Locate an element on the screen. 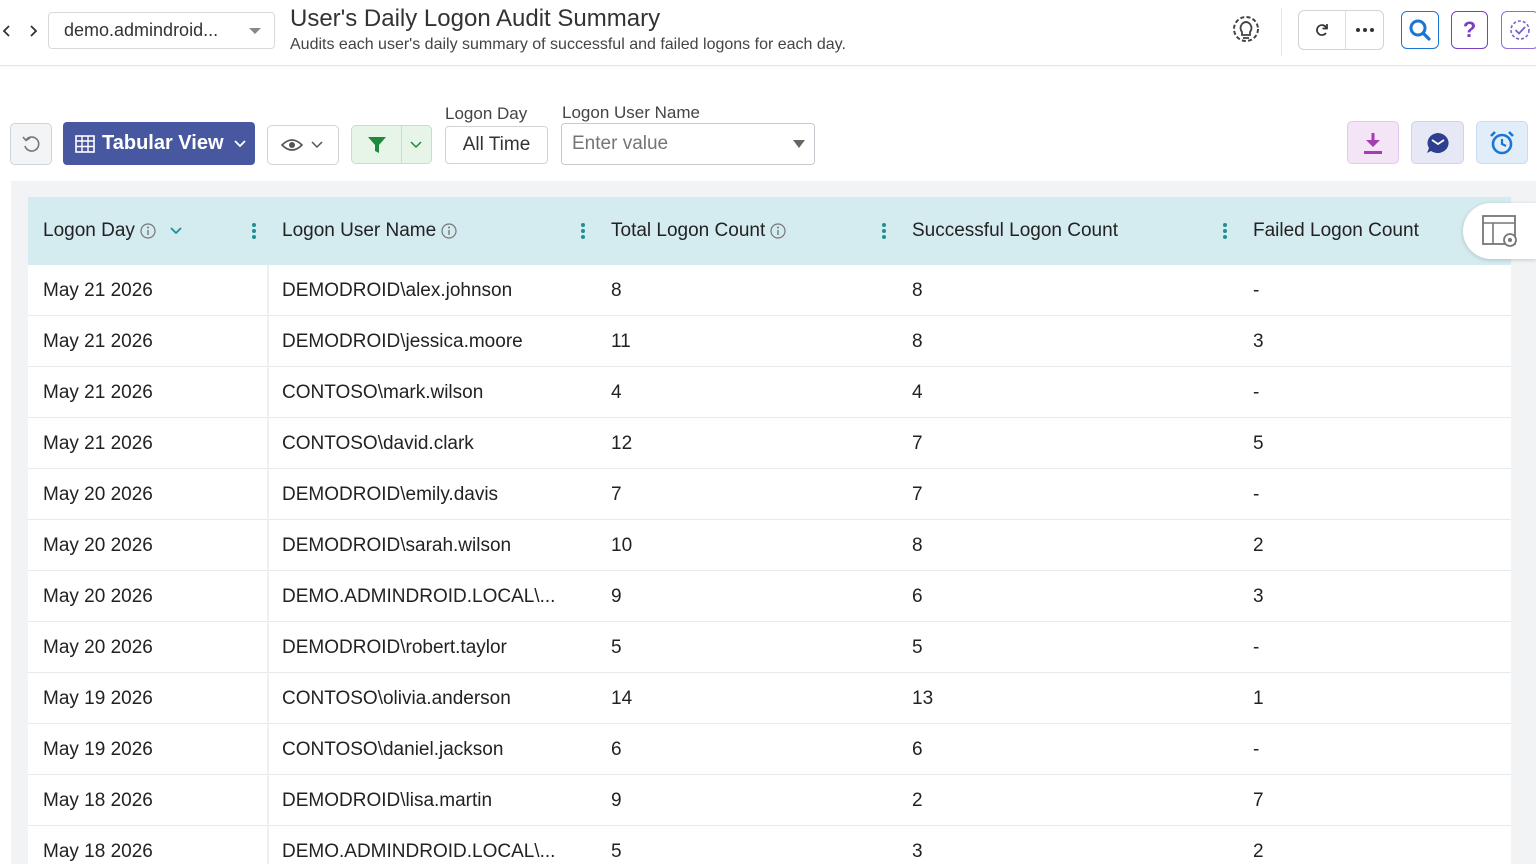 This screenshot has width=1536, height=864. schedule-icon is located at coordinates (1502, 142).